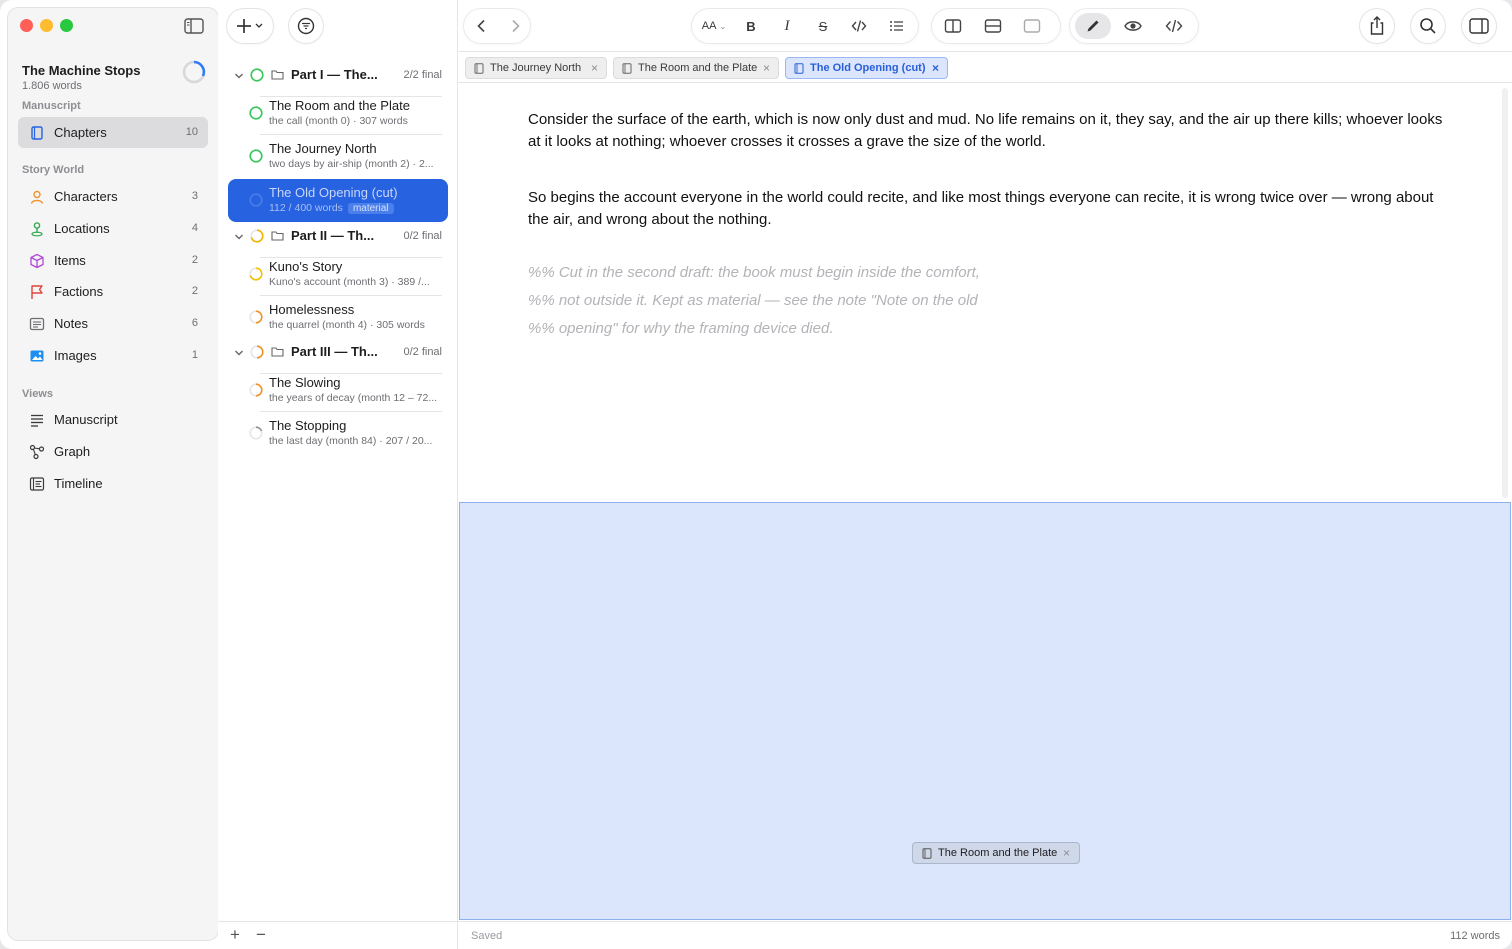 This screenshot has width=1512, height=949. Describe the element at coordinates (37, 452) in the screenshot. I see `graph-nodes-icon` at that location.